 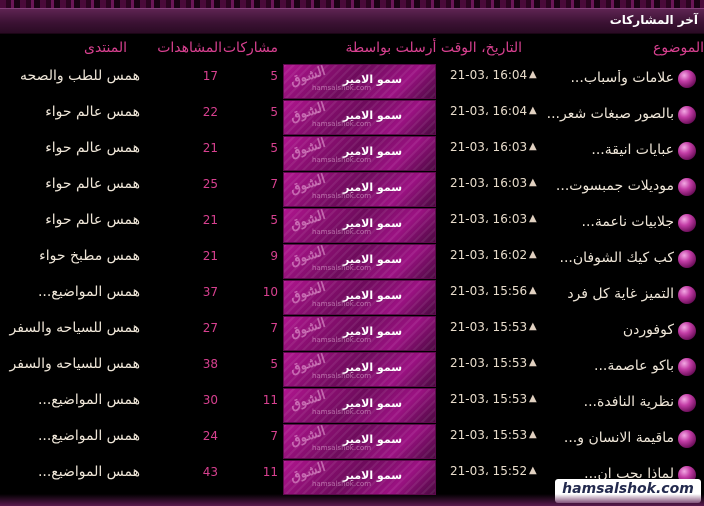 What do you see at coordinates (210, 328) in the screenshot?
I see `views-count: 27` at bounding box center [210, 328].